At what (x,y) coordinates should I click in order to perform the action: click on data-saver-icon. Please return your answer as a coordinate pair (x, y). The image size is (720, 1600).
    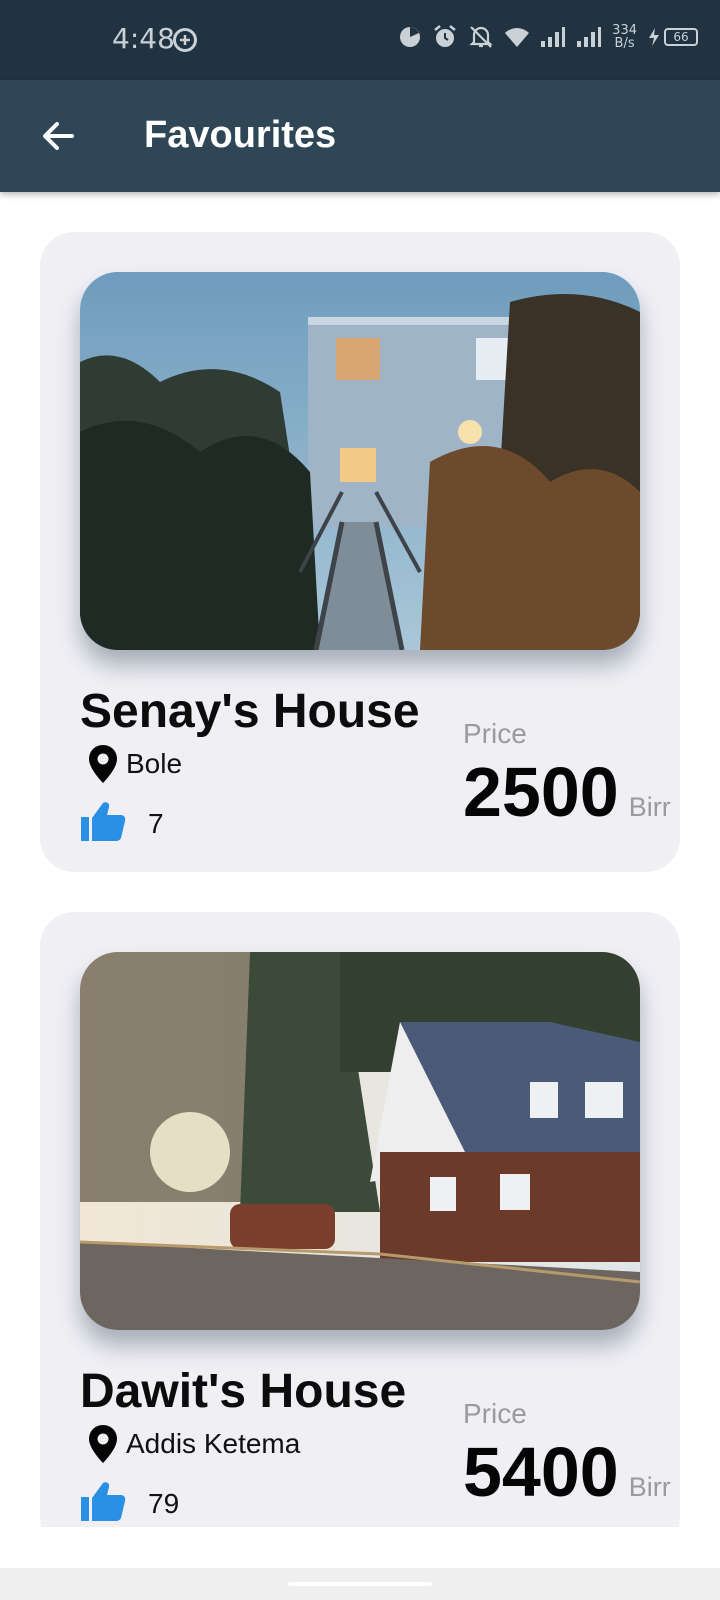
    Looking at the image, I should click on (185, 42).